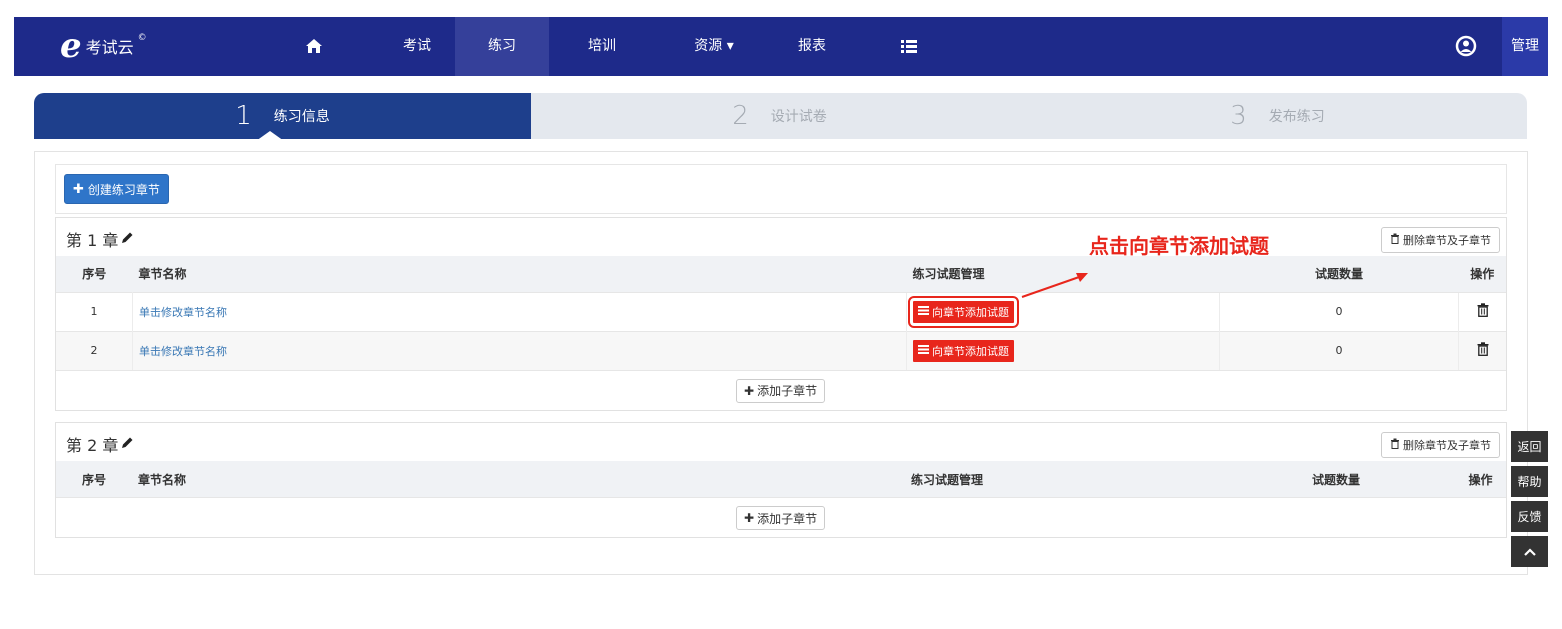 Image resolution: width=1562 pixels, height=629 pixels. What do you see at coordinates (1525, 46) in the screenshot?
I see `admin-link: 管理` at bounding box center [1525, 46].